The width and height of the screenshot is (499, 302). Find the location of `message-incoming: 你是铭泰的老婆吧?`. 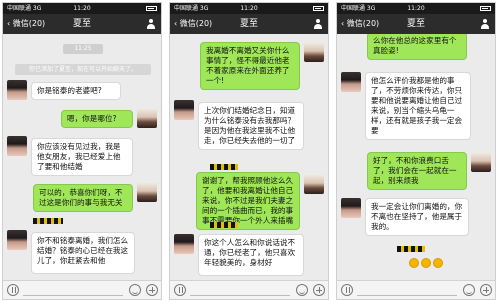

message-incoming: 你是铭泰的老婆吧? is located at coordinates (76, 91).